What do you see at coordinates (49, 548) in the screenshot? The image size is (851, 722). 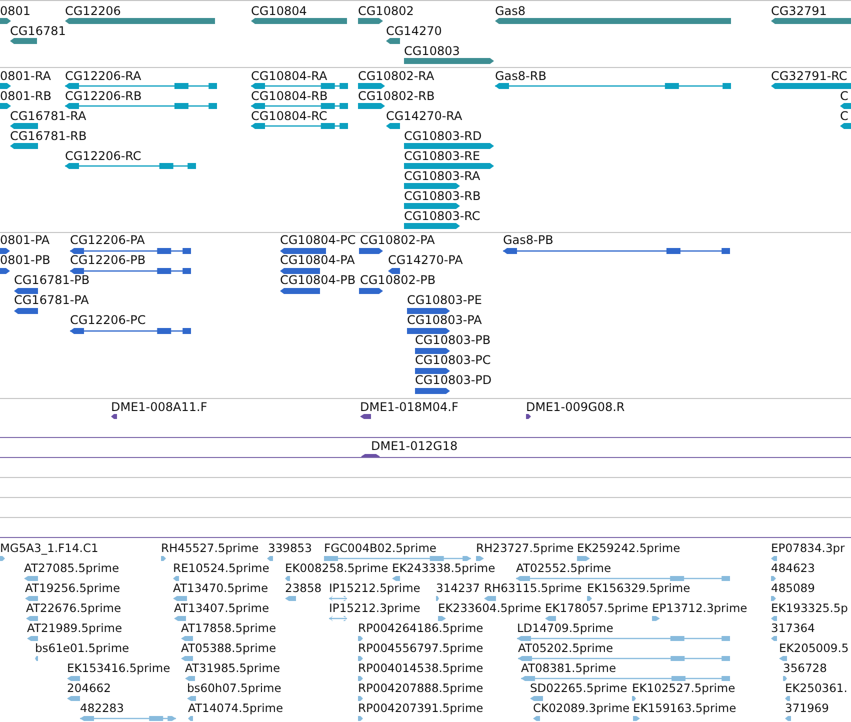 I see `feature-label: MG5A3_1.F14.C1` at bounding box center [49, 548].